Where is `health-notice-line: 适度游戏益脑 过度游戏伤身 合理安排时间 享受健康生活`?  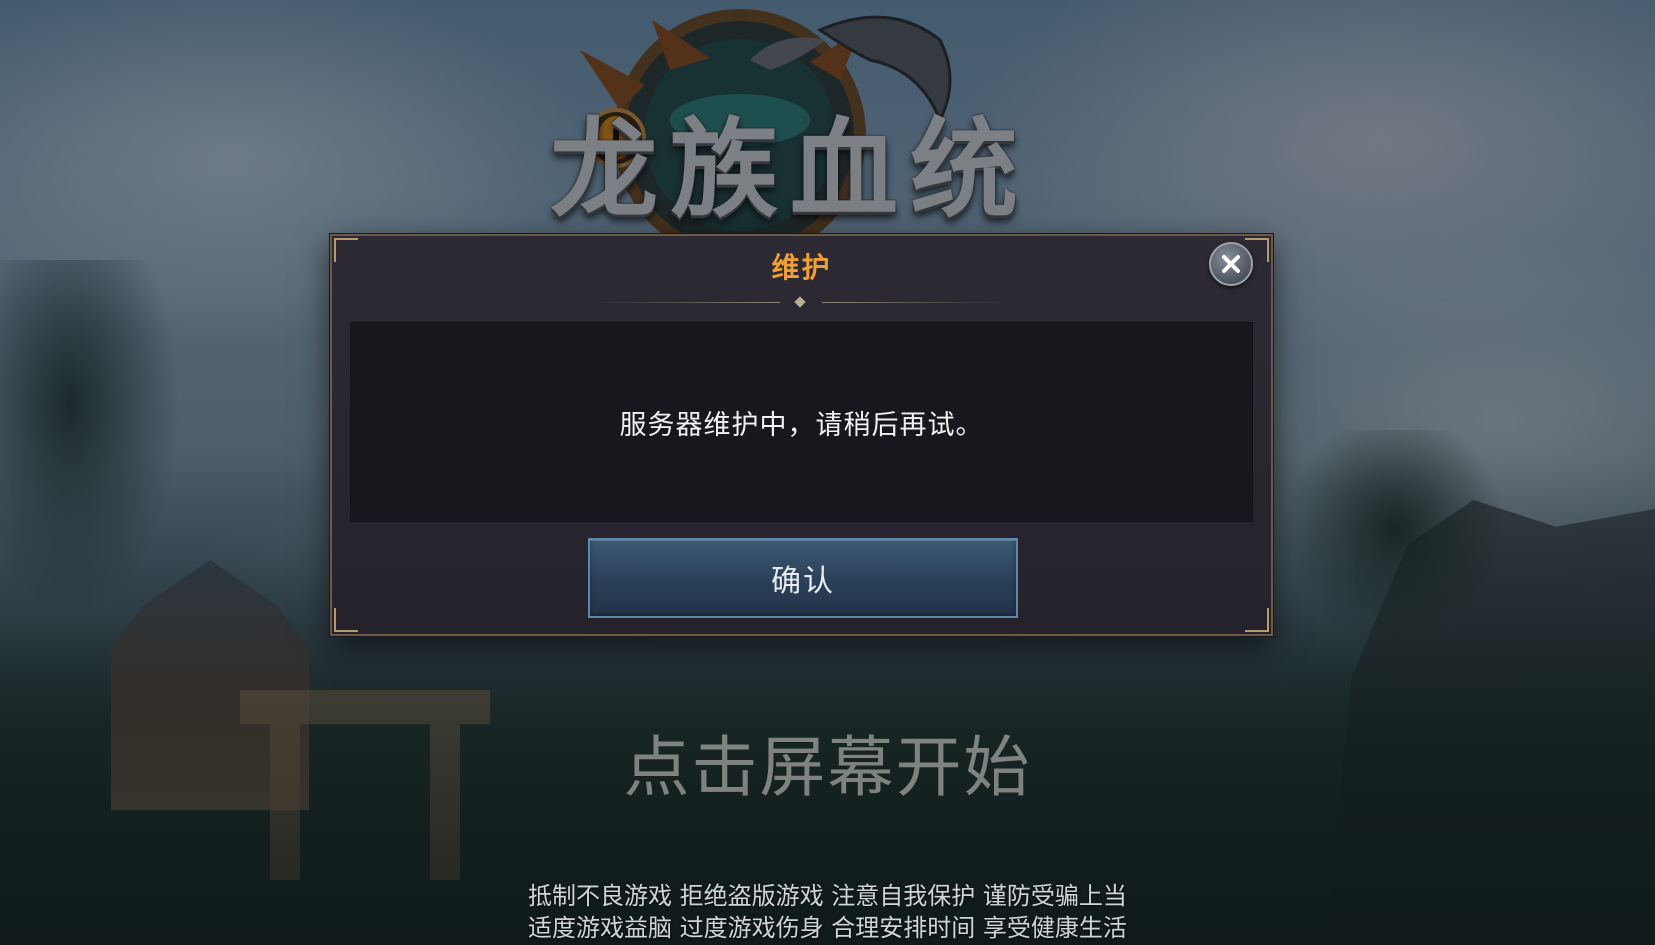
health-notice-line: 适度游戏益脑 过度游戏伤身 合理安排时间 享受健康生活 is located at coordinates (827, 928).